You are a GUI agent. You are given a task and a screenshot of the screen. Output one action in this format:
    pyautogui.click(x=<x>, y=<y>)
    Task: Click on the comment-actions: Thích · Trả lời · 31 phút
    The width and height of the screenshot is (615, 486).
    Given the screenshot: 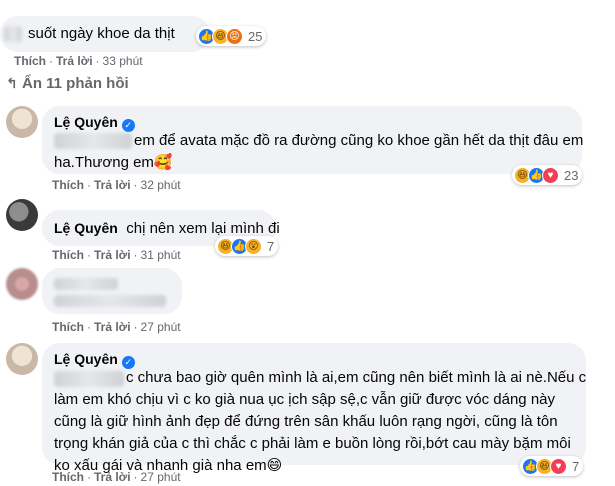 What is the action you would take?
    pyautogui.click(x=116, y=255)
    